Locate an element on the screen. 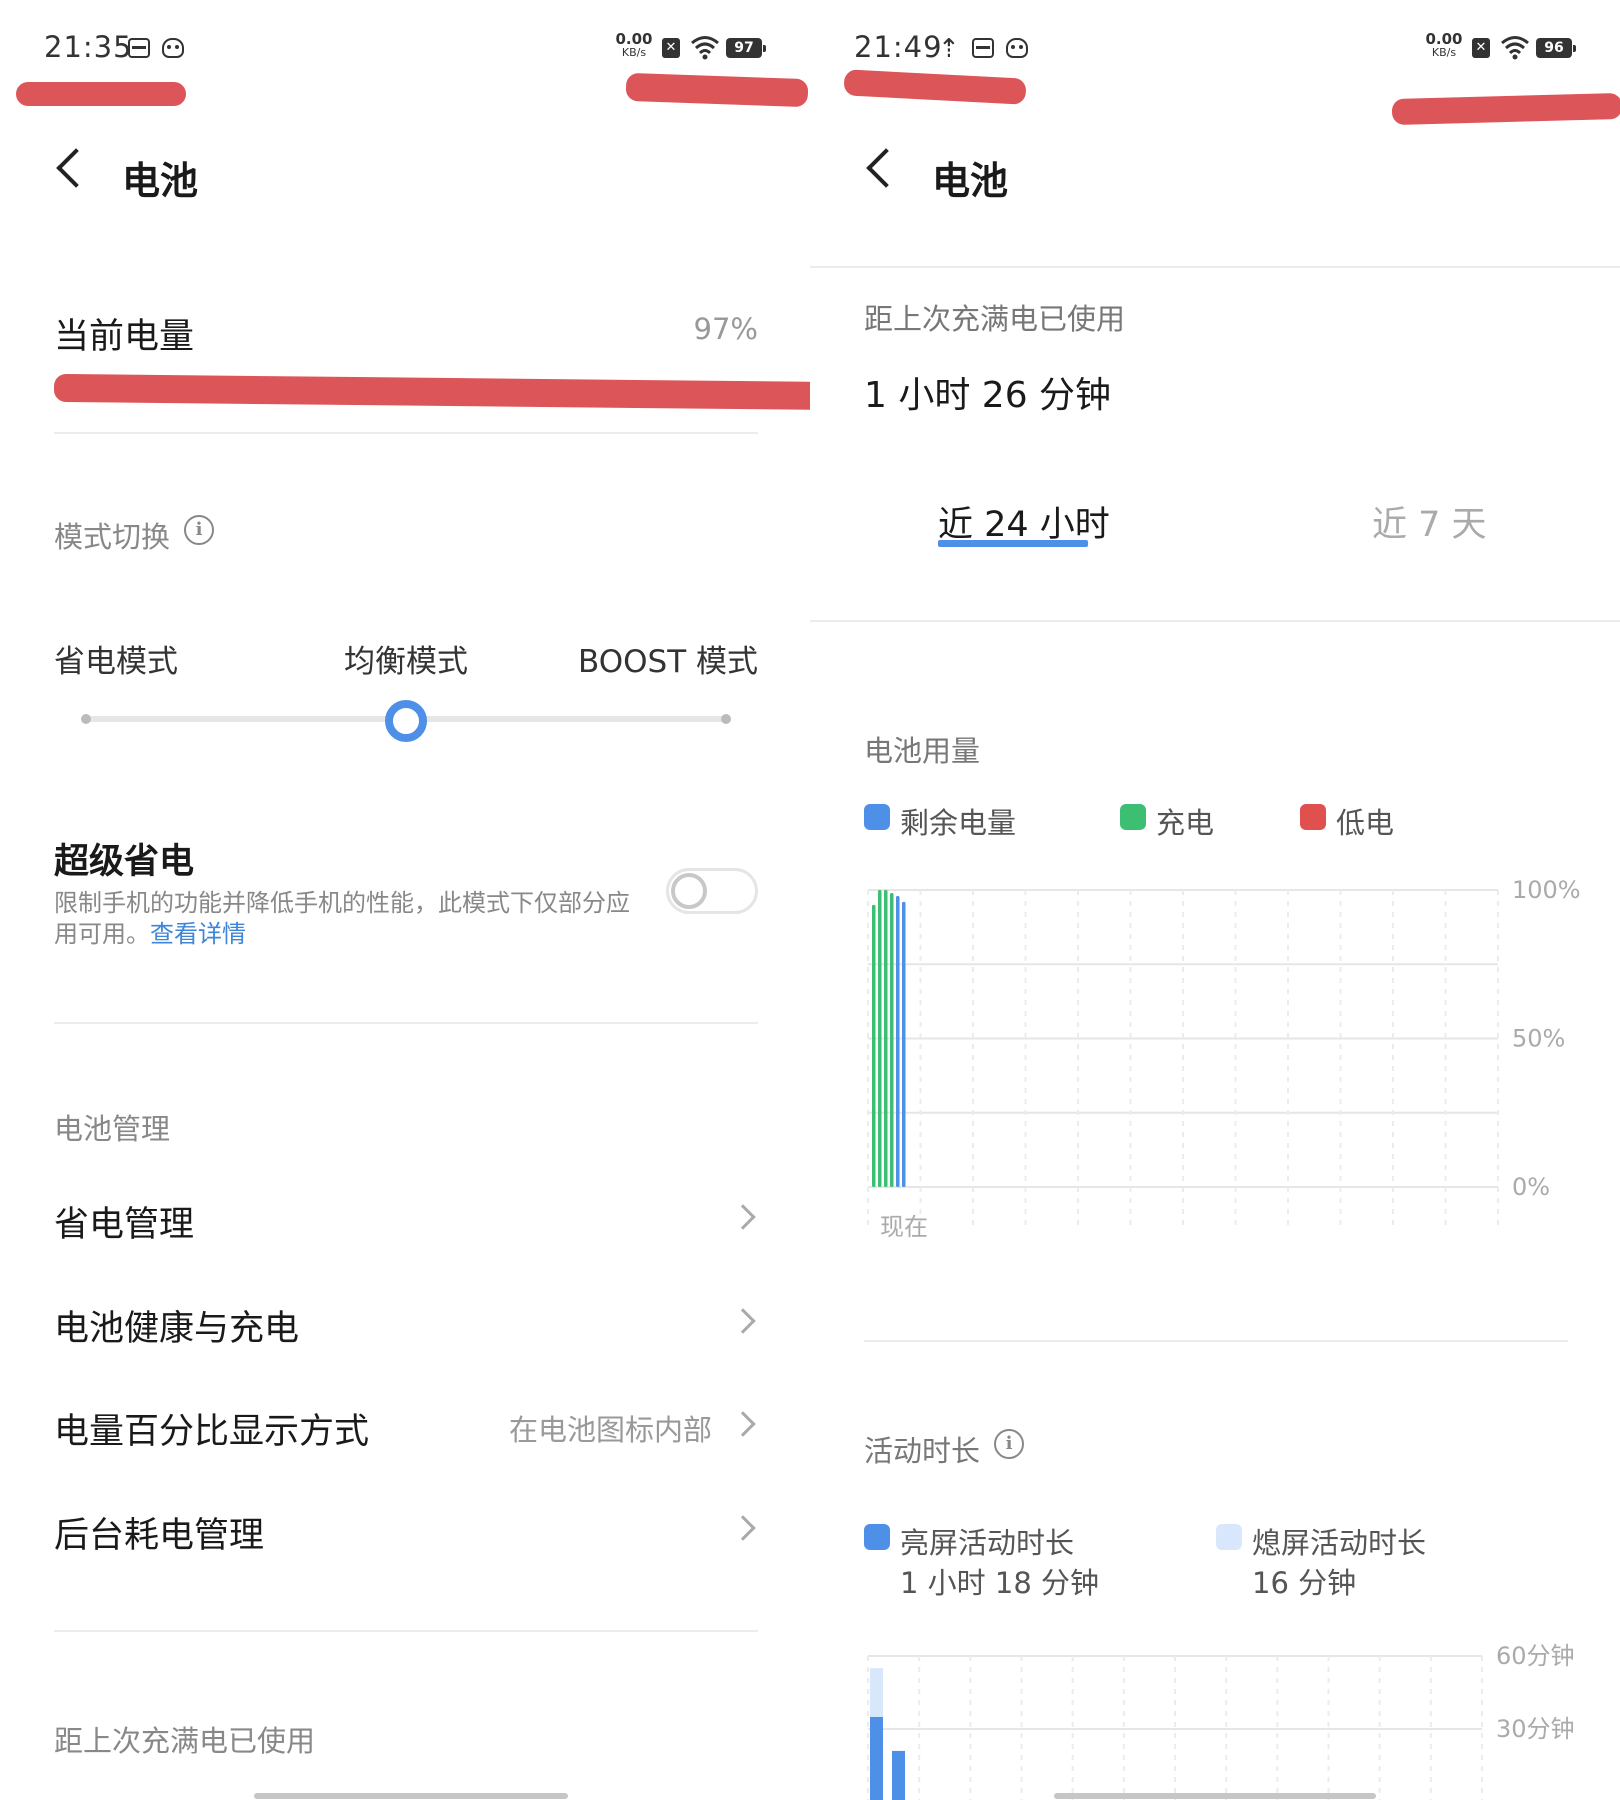 The height and width of the screenshot is (1800, 1620). activity-duration-chart: 60分钟 30分钟 is located at coordinates (1221, 1721).